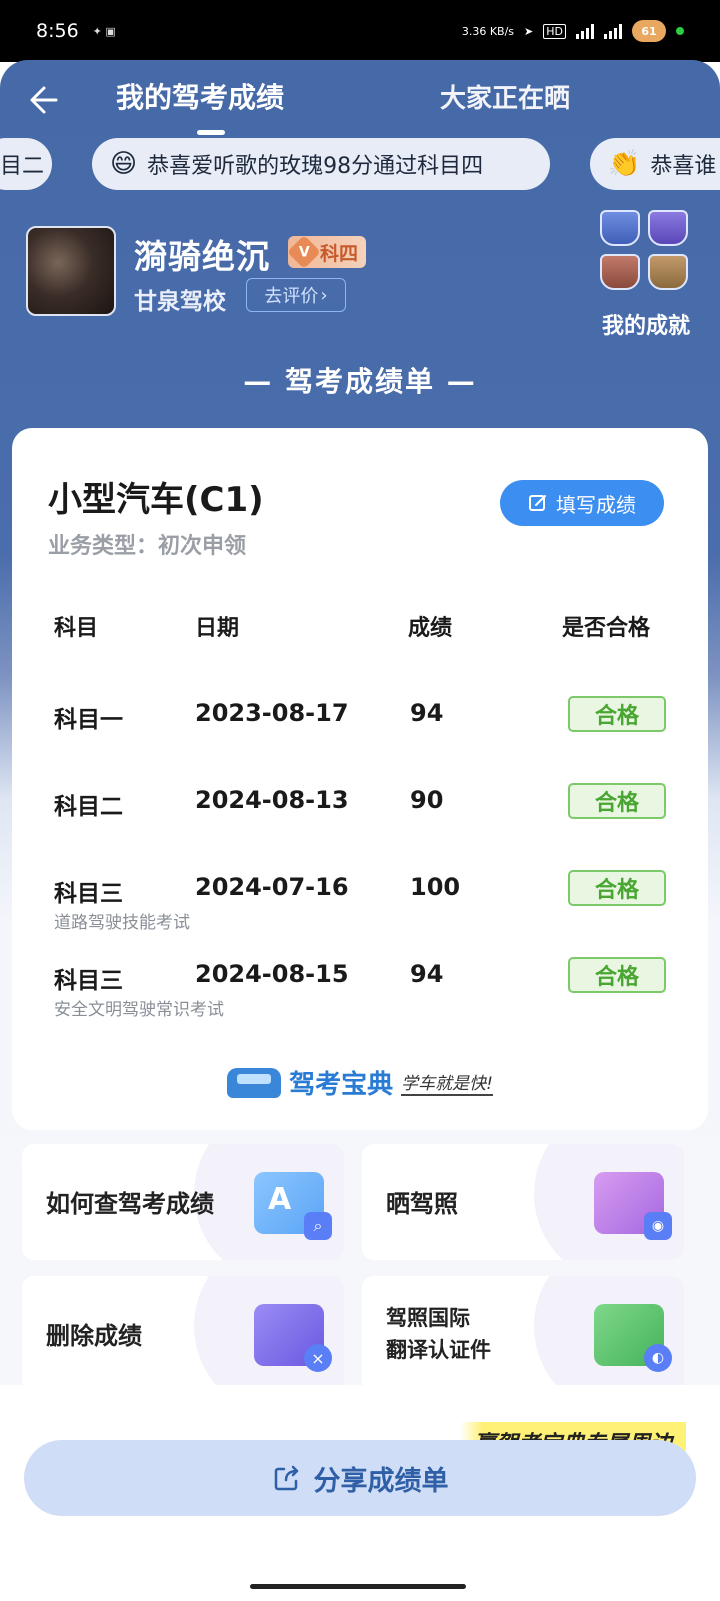 The image size is (720, 1601). I want to click on battery-icon: 61, so click(649, 31).